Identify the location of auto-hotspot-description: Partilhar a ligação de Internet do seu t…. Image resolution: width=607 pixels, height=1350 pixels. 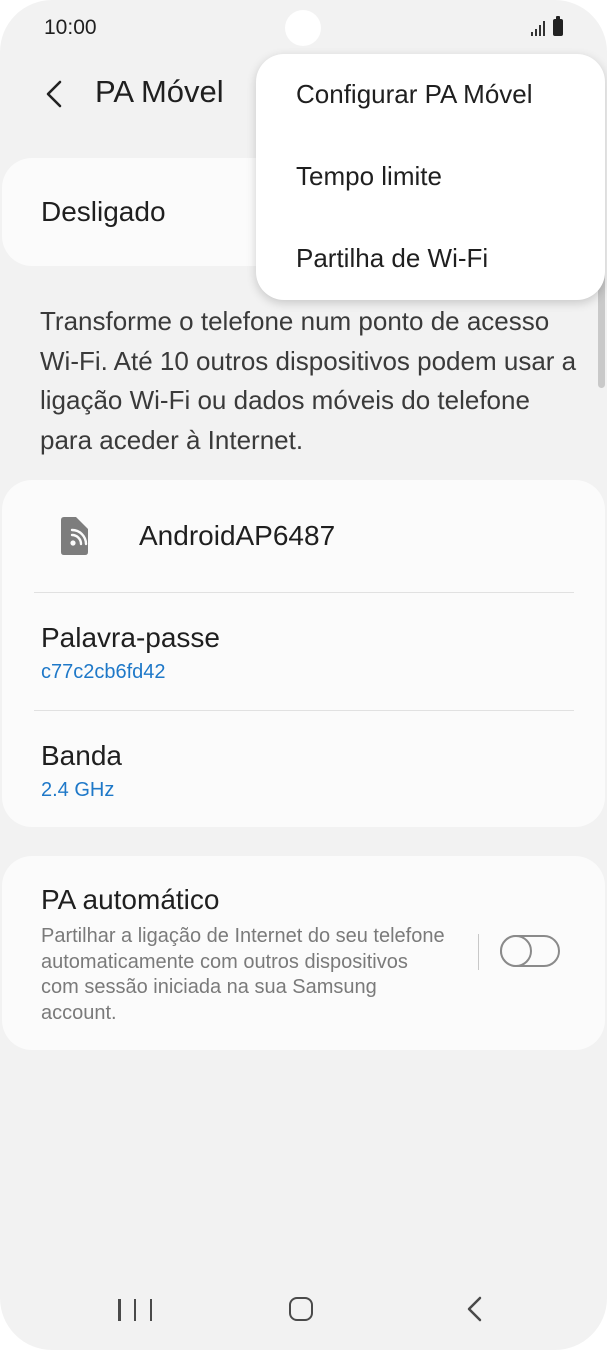
(243, 974).